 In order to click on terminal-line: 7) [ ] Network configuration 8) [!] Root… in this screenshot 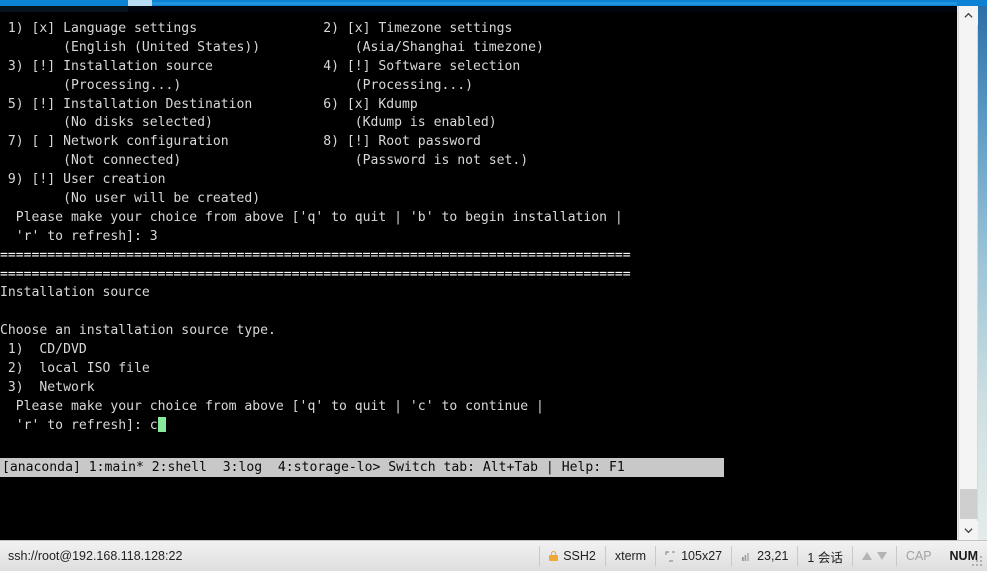, I will do `click(240, 142)`.